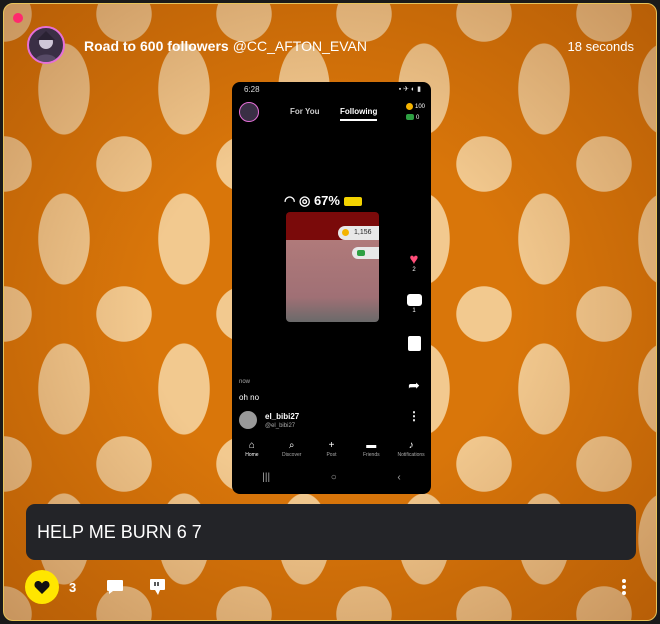  What do you see at coordinates (245, 382) in the screenshot?
I see `phone-now-label: now` at bounding box center [245, 382].